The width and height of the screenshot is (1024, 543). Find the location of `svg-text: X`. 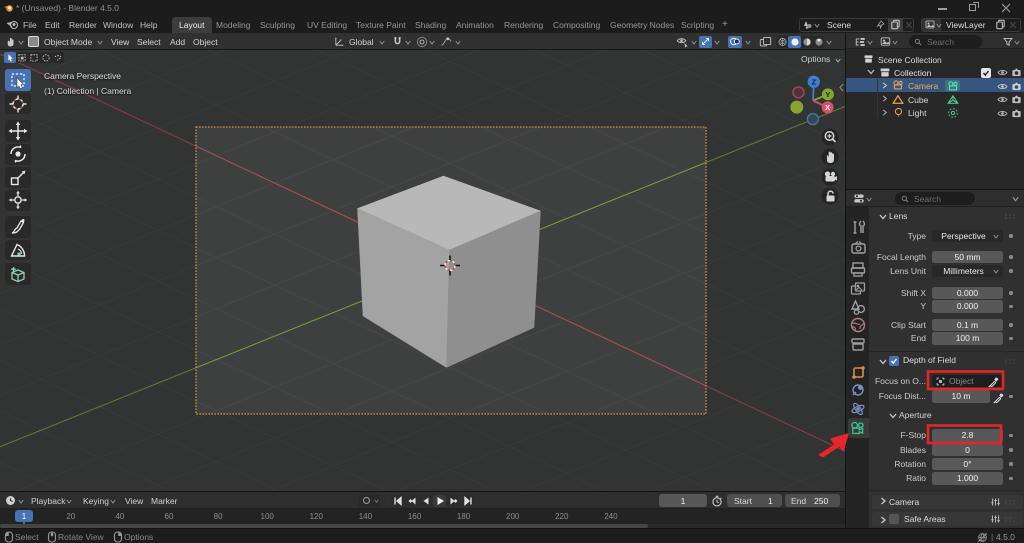

svg-text: X is located at coordinates (827, 107).